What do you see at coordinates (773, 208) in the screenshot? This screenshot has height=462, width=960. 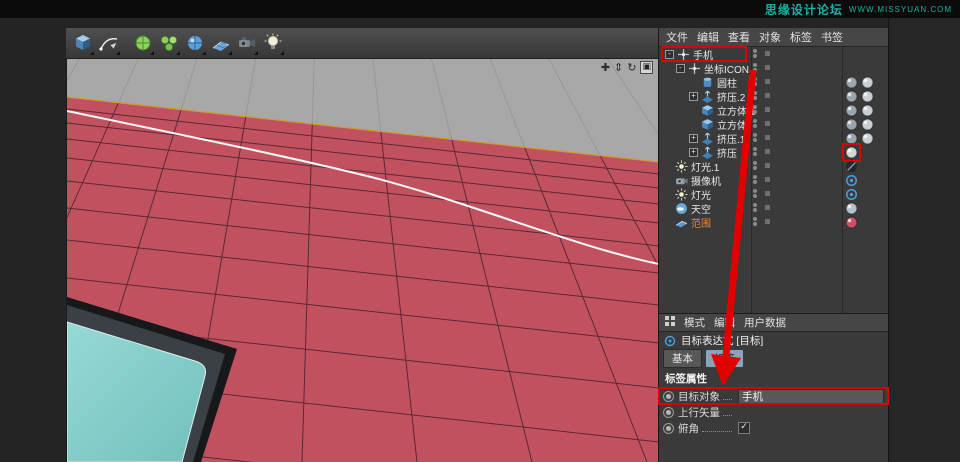 I see `object-row-sky: 天空` at bounding box center [773, 208].